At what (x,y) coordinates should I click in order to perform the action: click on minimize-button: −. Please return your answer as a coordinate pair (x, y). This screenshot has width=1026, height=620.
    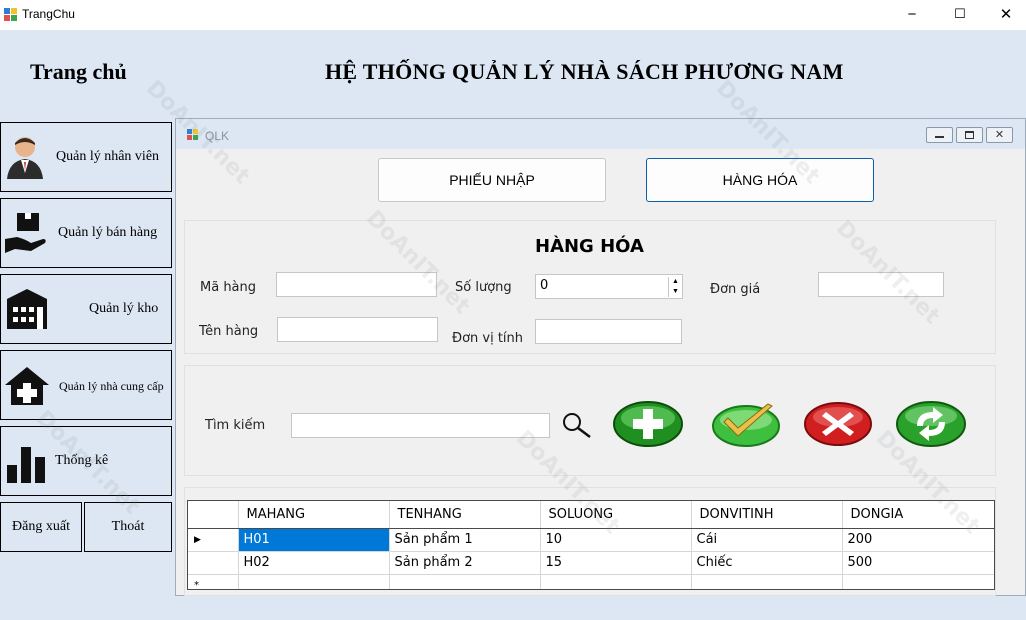
    Looking at the image, I should click on (912, 14).